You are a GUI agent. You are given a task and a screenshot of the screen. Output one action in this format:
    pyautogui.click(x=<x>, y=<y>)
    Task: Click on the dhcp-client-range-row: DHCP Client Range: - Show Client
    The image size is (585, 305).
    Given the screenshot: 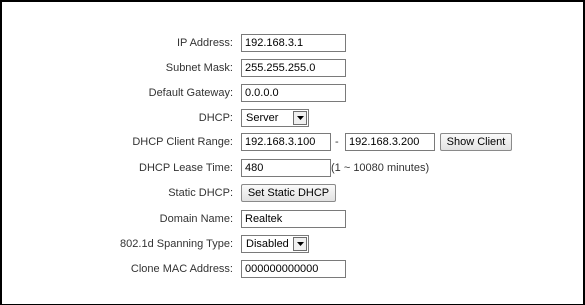 What is the action you would take?
    pyautogui.click(x=292, y=142)
    